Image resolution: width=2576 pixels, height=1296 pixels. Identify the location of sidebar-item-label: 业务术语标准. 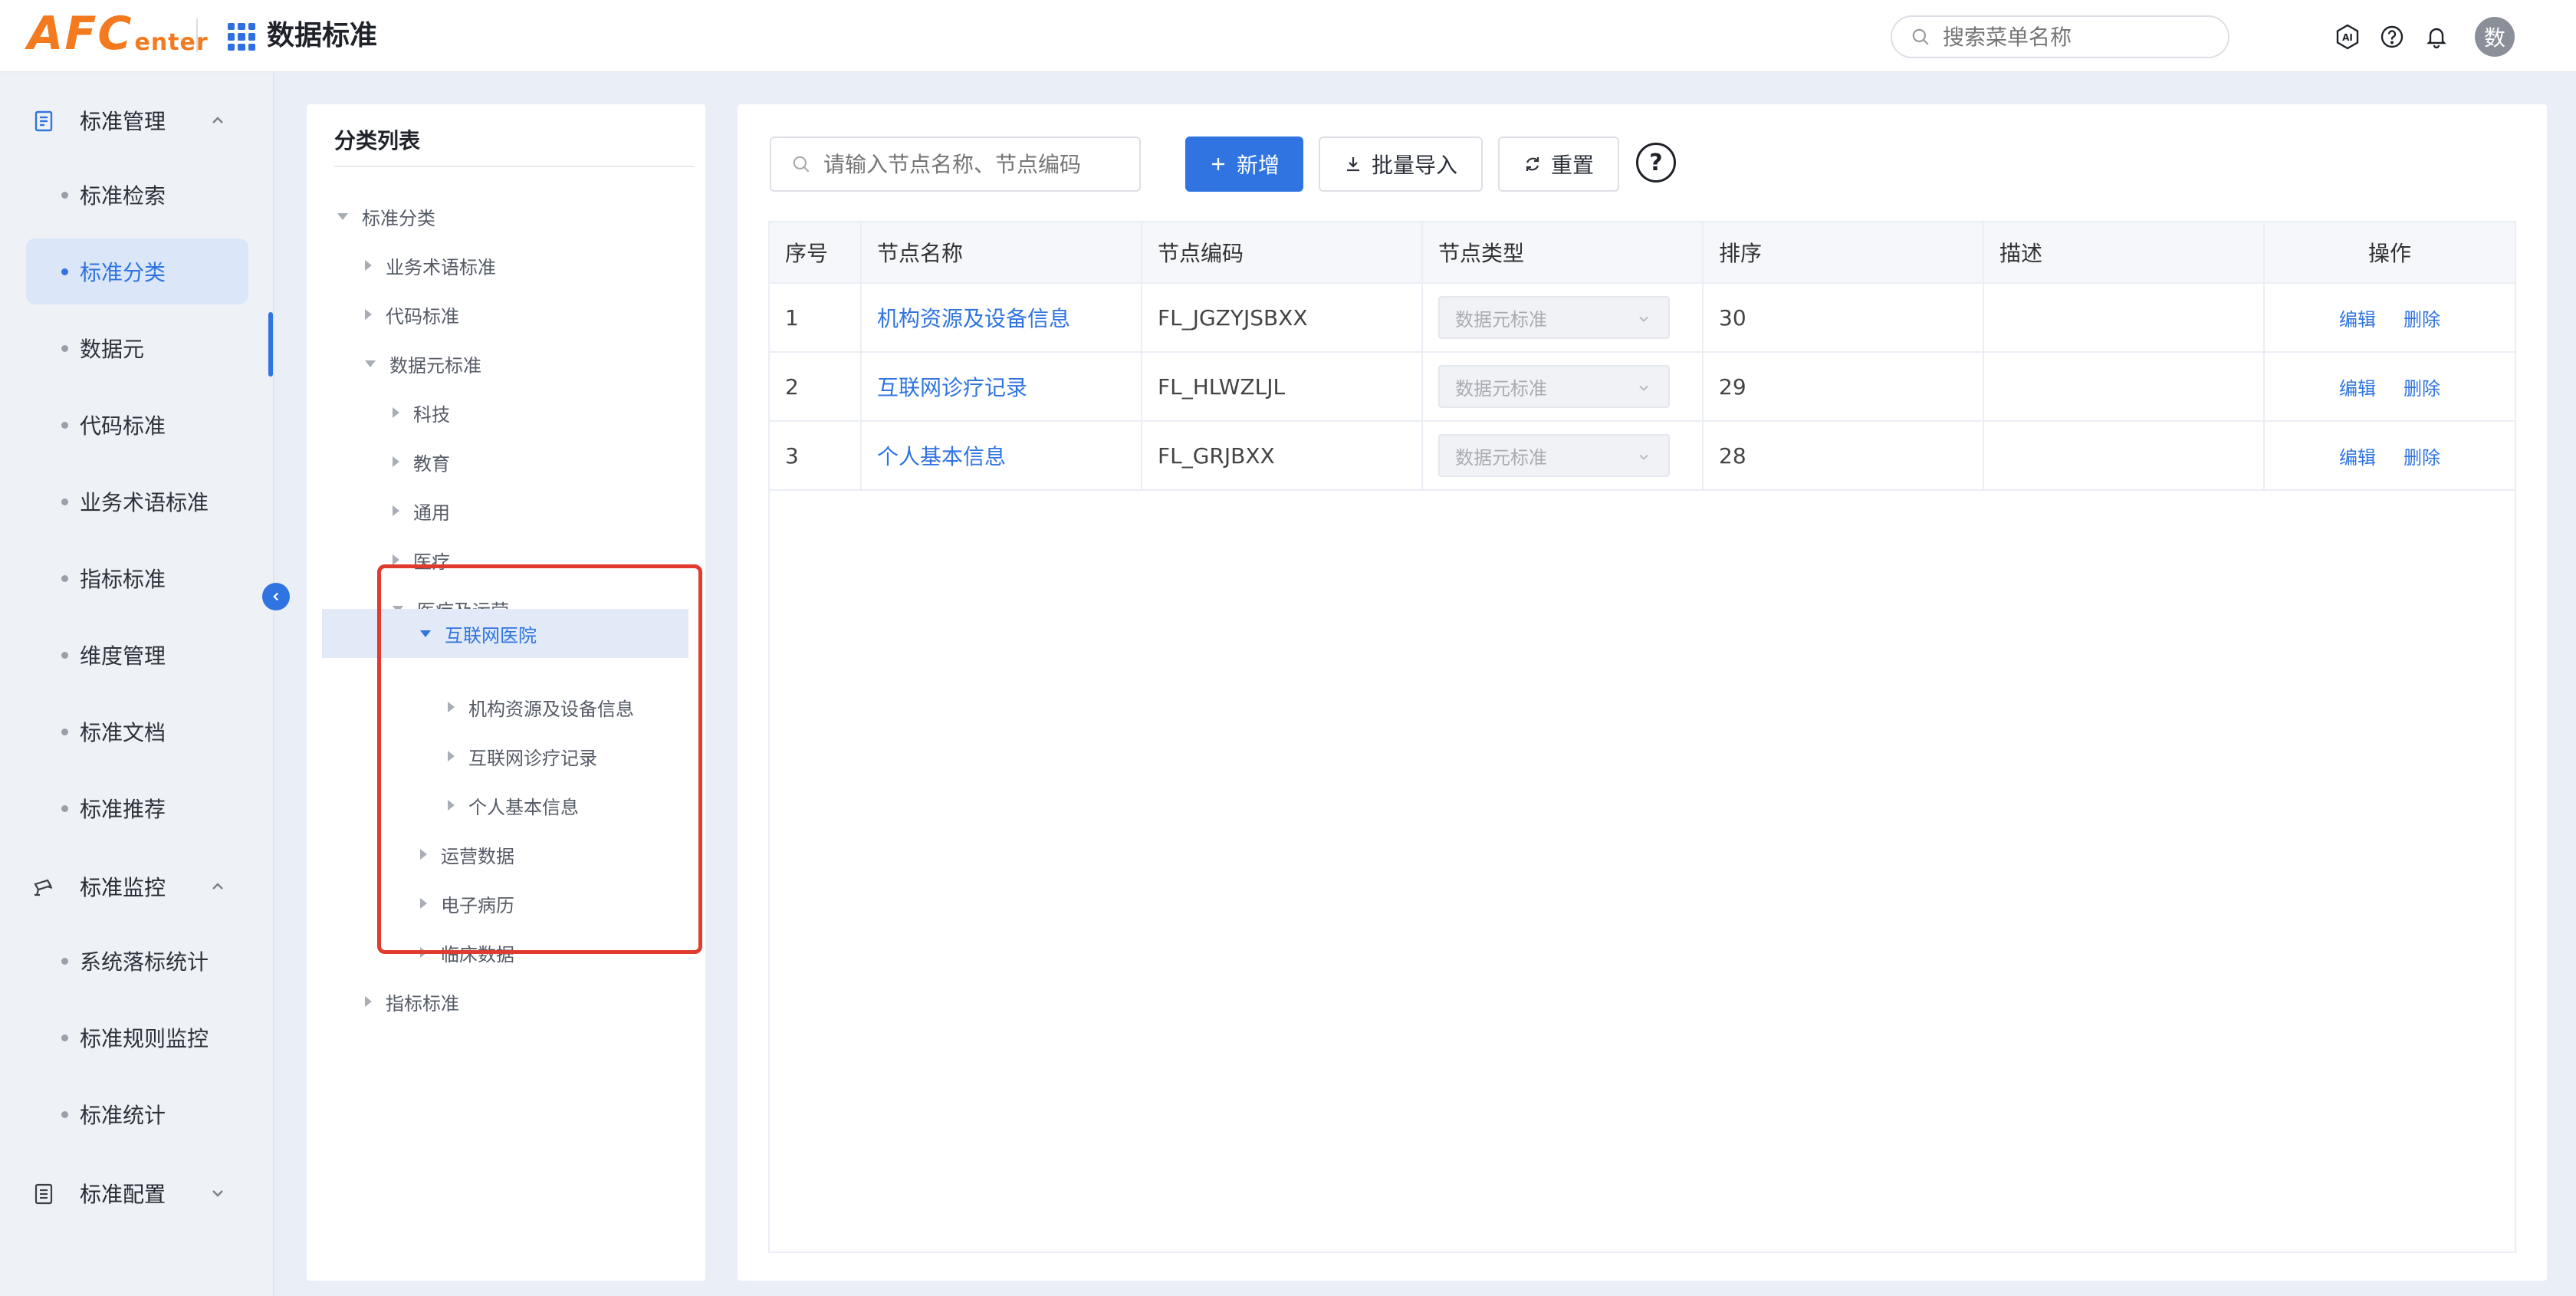
(144, 502).